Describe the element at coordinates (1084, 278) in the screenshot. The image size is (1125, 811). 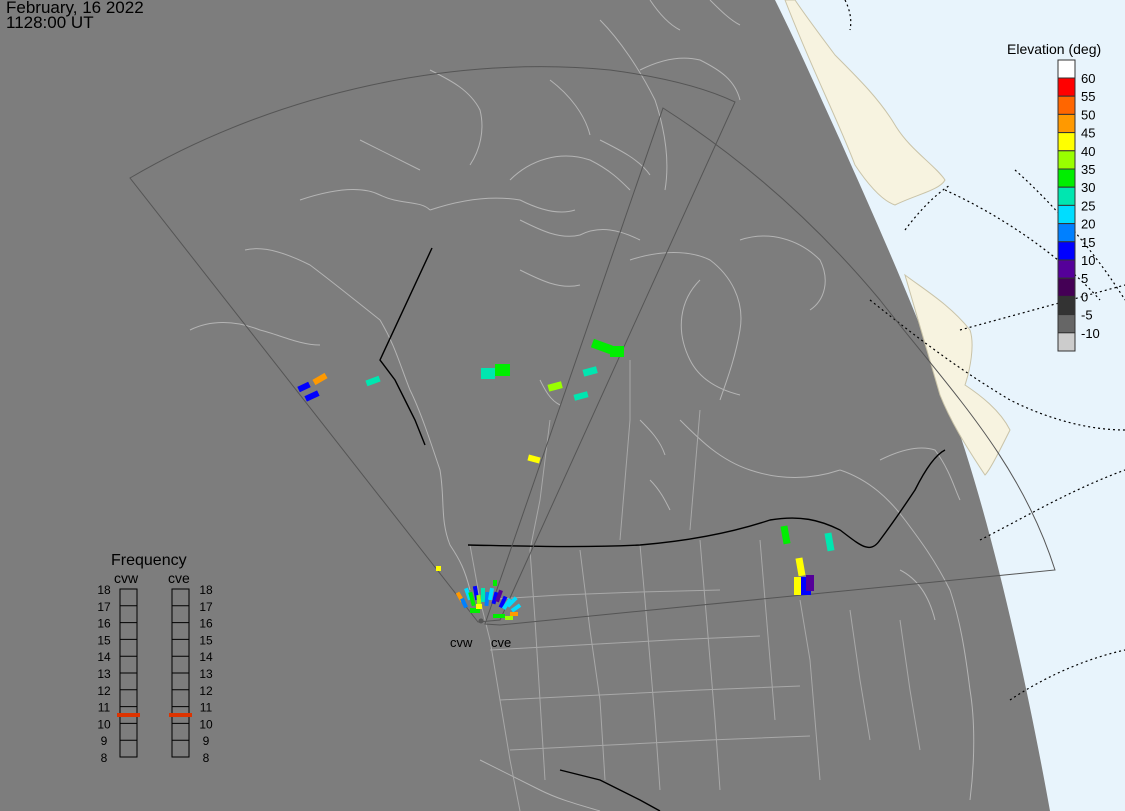
I see `elevation-tick-label: 5` at that location.